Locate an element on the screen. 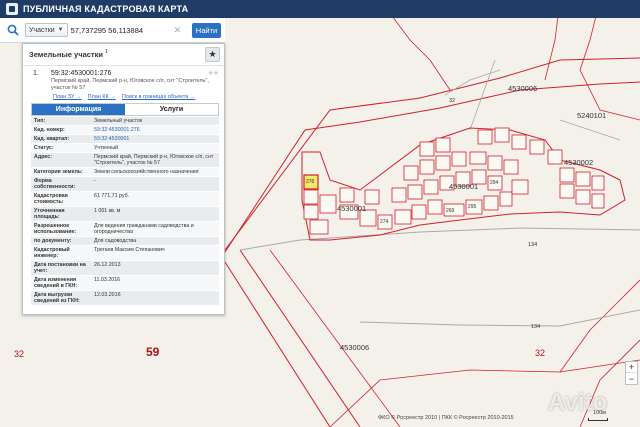 This screenshot has height=427, width=640. quarter-label: 5240101 is located at coordinates (592, 115).